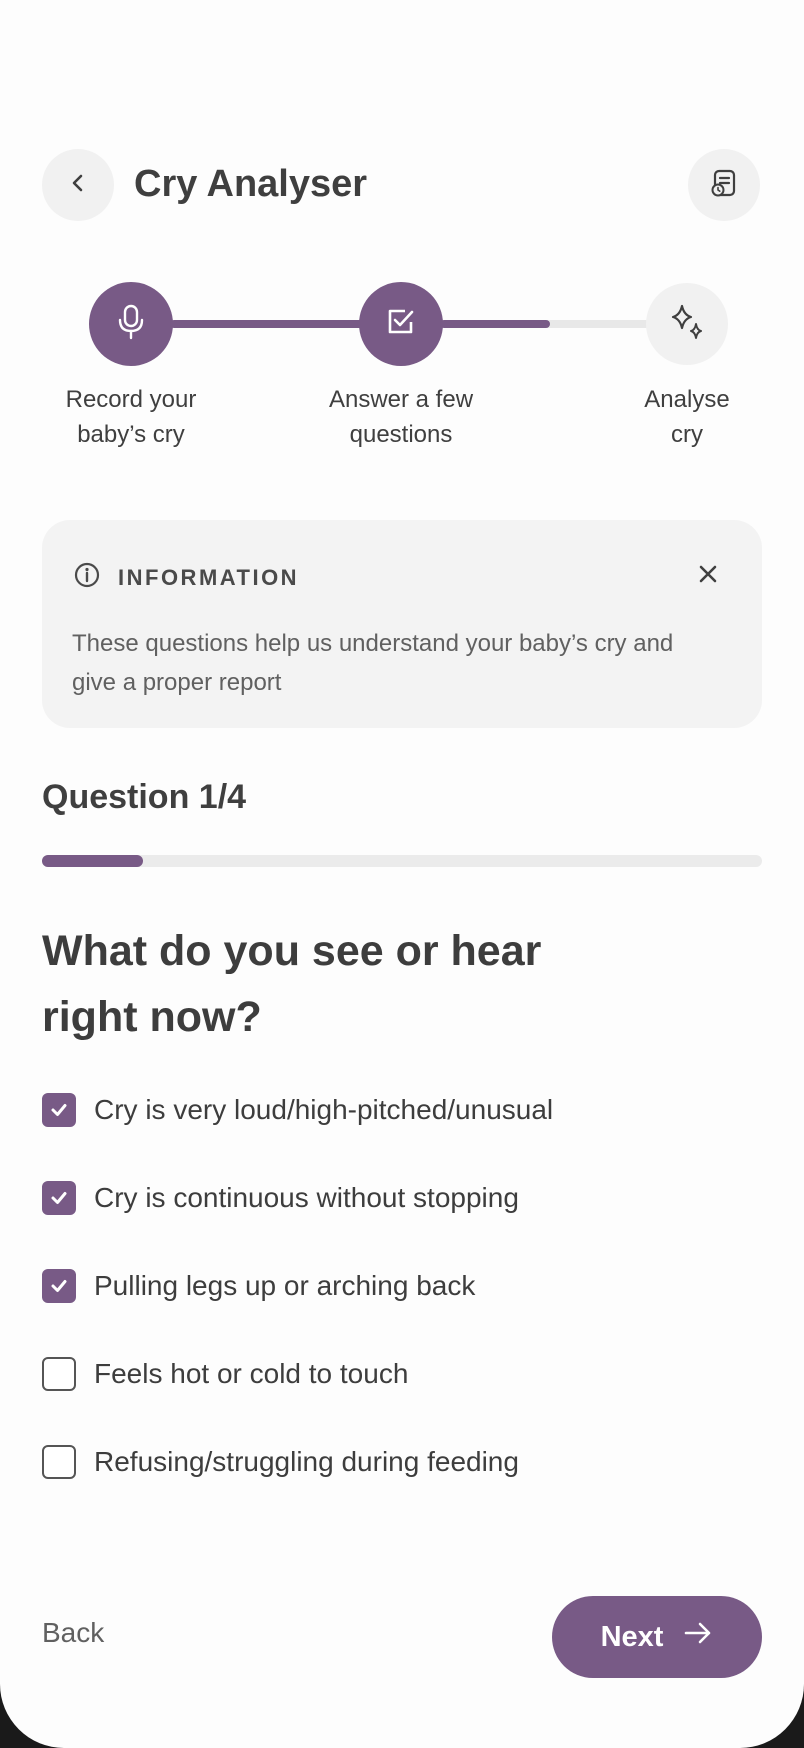  I want to click on report-button, so click(724, 185).